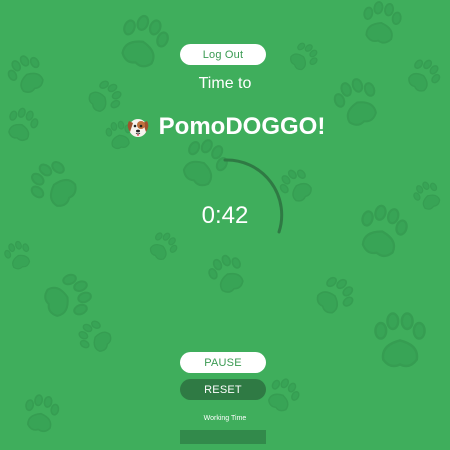 Image resolution: width=450 pixels, height=450 pixels. I want to click on mode-label: Working Time, so click(225, 418).